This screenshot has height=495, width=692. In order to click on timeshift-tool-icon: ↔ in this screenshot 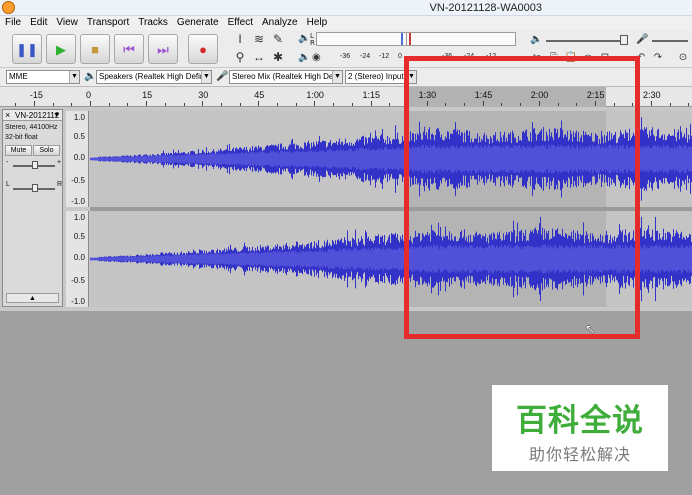, I will do `click(259, 57)`.